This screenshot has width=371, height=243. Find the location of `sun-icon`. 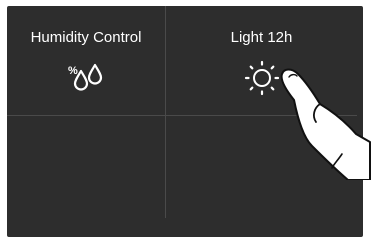

sun-icon is located at coordinates (261, 78).